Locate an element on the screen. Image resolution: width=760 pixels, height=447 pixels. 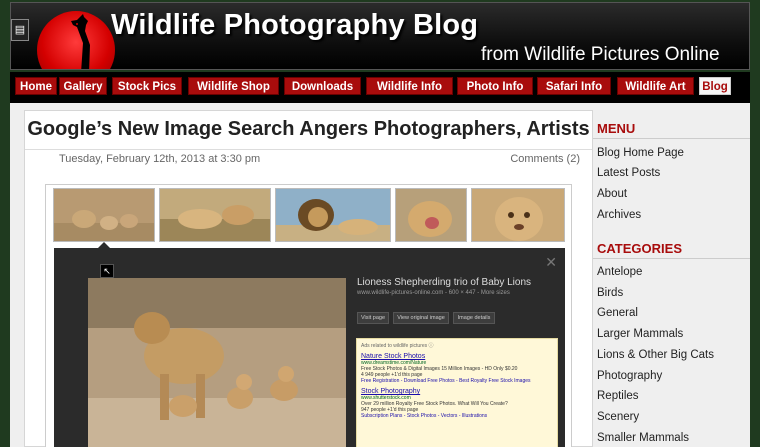
sidebar-item-archives: Archives is located at coordinates (619, 215).